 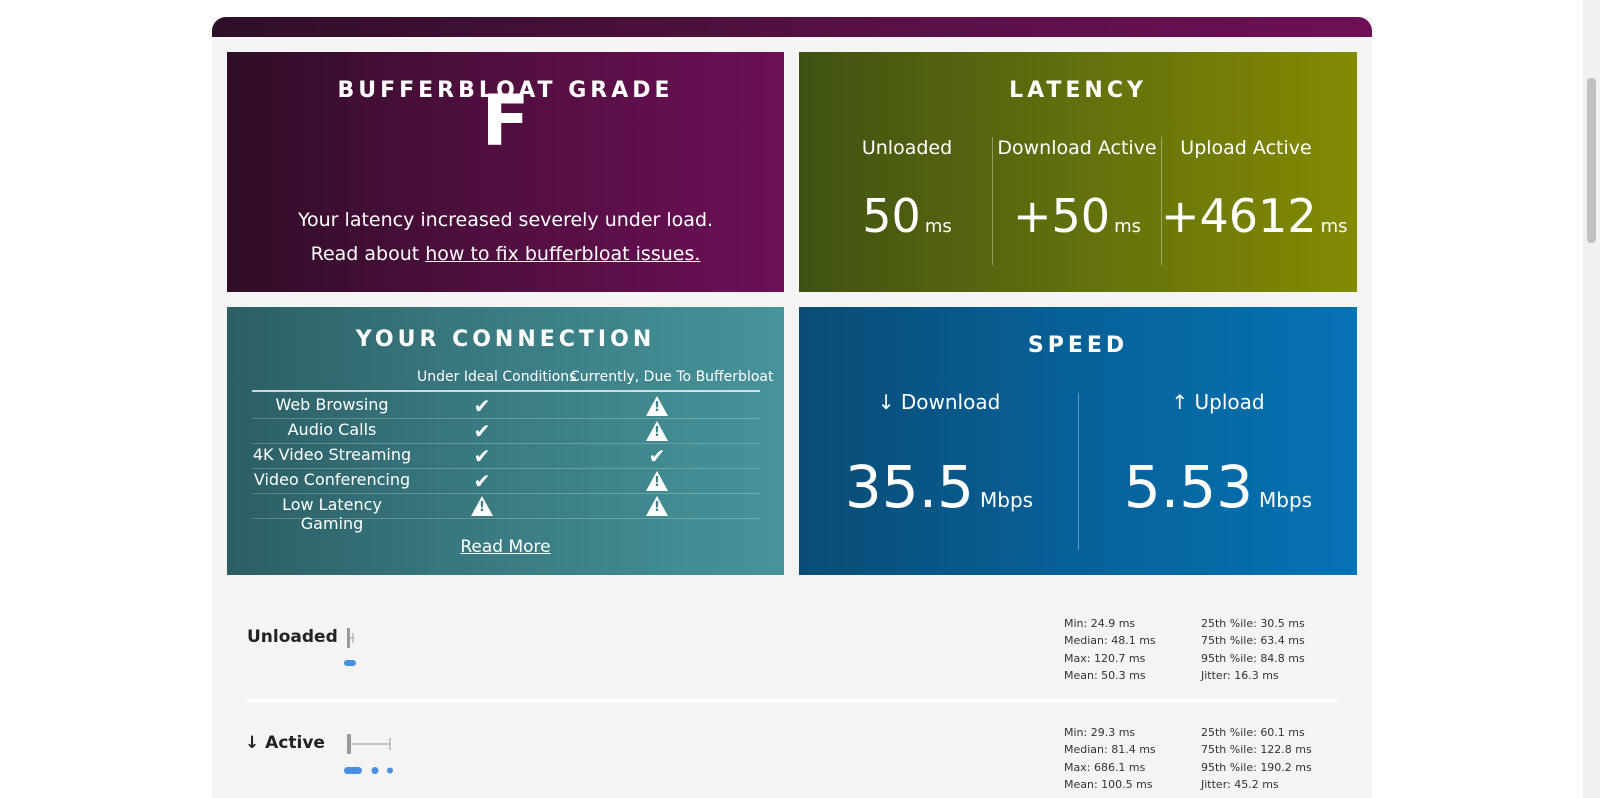 What do you see at coordinates (506, 391) in the screenshot?
I see `header-rule` at bounding box center [506, 391].